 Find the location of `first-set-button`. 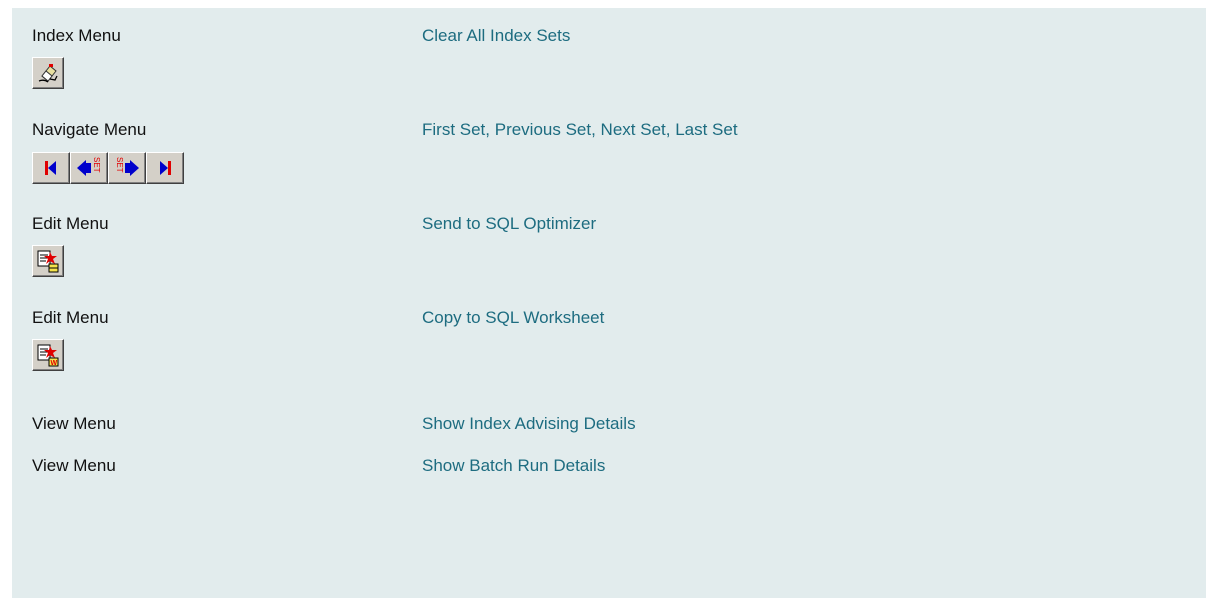

first-set-button is located at coordinates (51, 168).